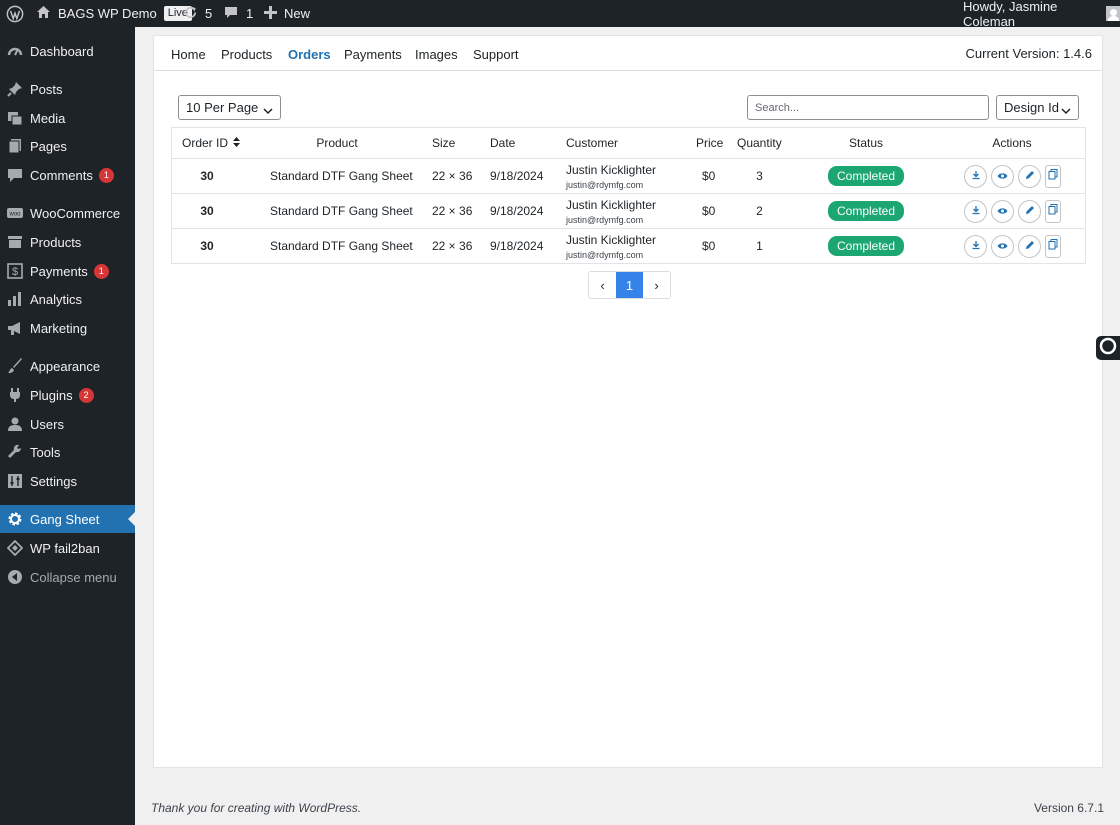  What do you see at coordinates (67, 366) in the screenshot?
I see `sidebar-item-appearance: Appearance` at bounding box center [67, 366].